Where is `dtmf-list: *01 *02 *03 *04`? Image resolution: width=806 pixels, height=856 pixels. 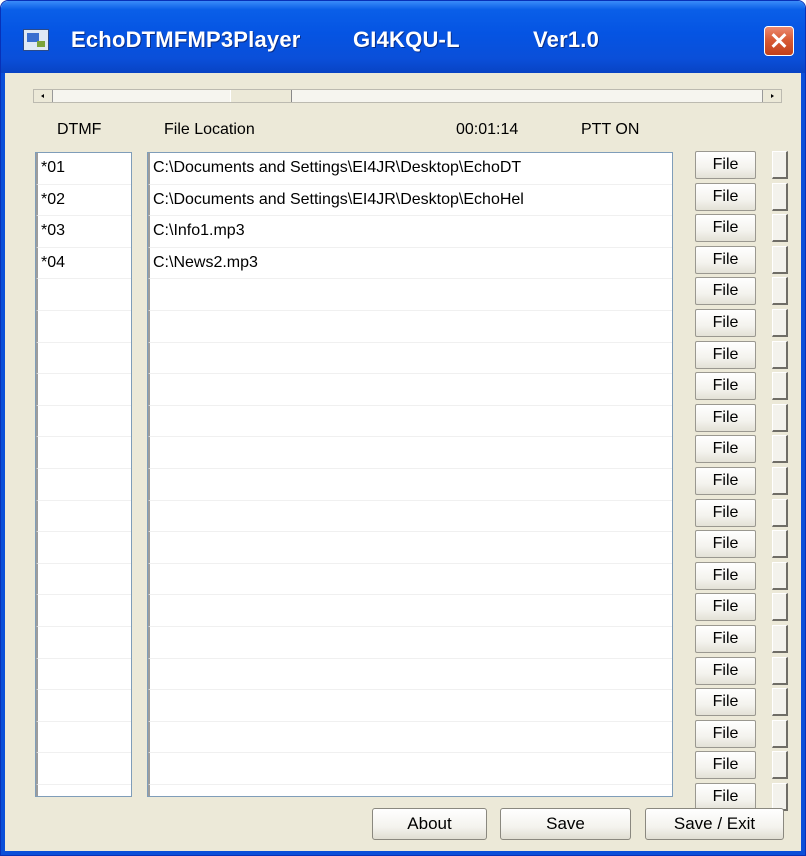
dtmf-list: *01 *02 *03 *04 is located at coordinates (83, 474).